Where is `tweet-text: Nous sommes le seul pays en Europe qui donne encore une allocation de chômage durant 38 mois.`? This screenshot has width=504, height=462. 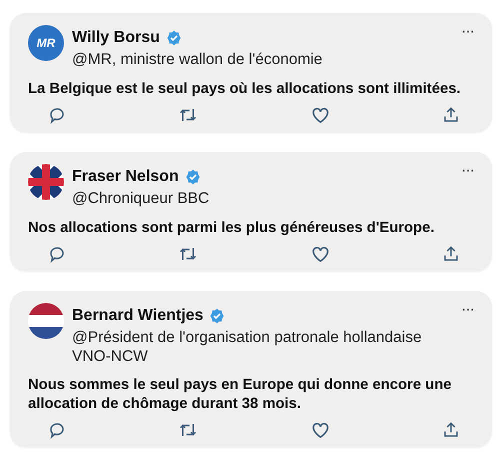
tweet-text: Nous sommes le seul pays en Europe qui donne encore une allocation de chômage durant 38 mois. is located at coordinates (240, 395).